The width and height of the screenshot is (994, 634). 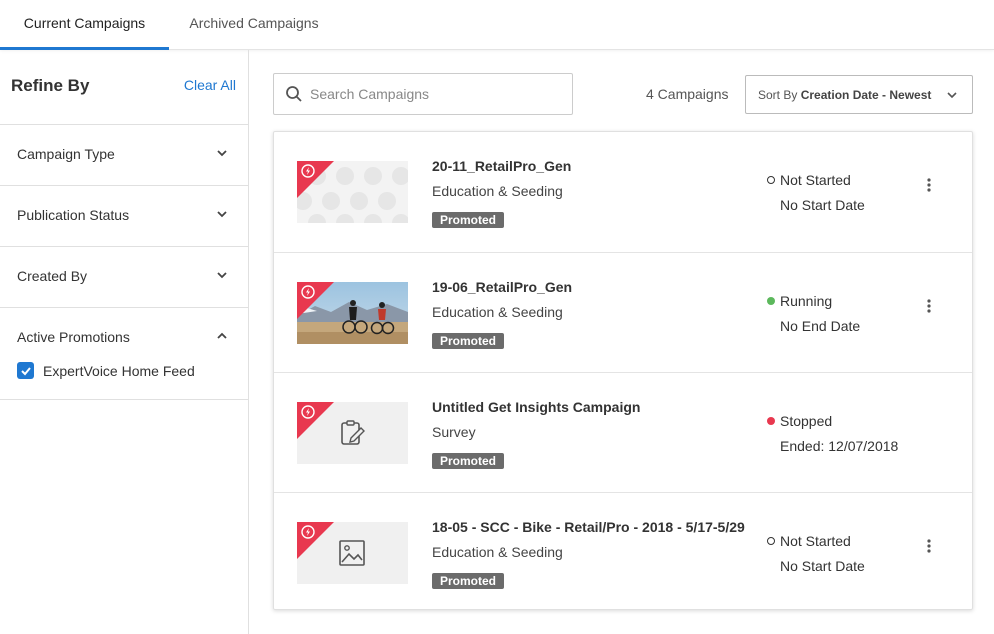 What do you see at coordinates (124, 154) in the screenshot?
I see `filter-campaign-type: Campaign Type` at bounding box center [124, 154].